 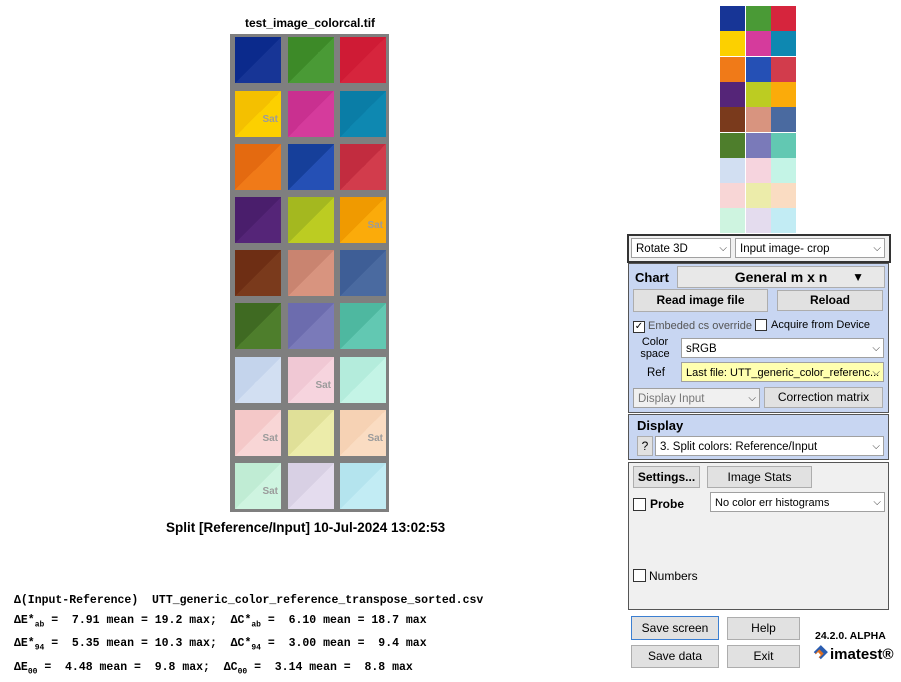 I want to click on acquire-checkbox, so click(x=761, y=325).